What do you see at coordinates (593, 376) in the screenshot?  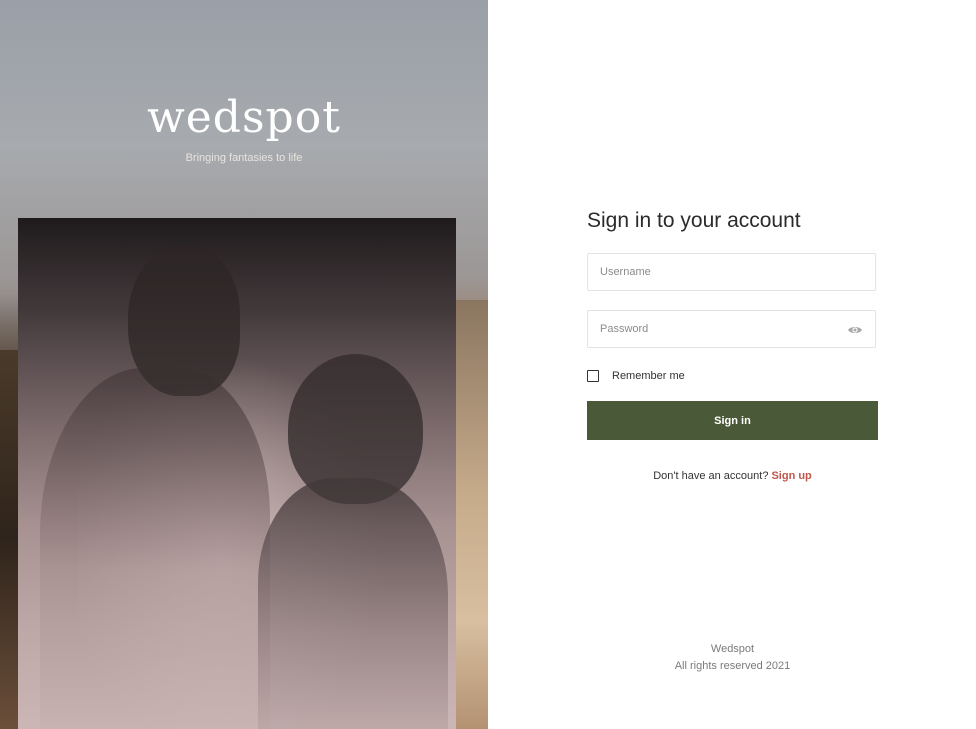 I see `remember-me-checkbox` at bounding box center [593, 376].